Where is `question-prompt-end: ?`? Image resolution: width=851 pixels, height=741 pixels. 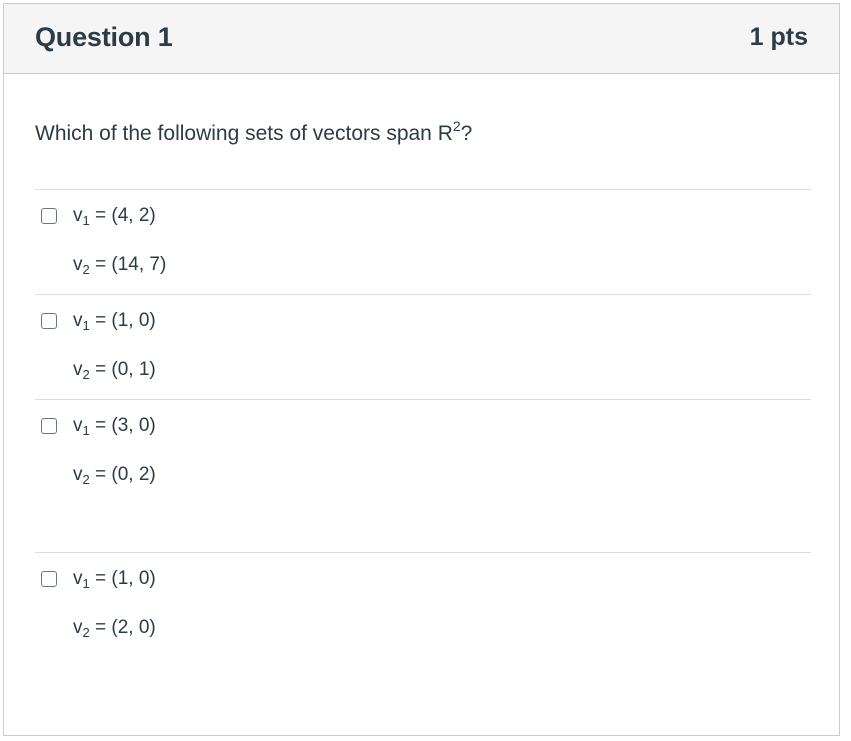 question-prompt-end: ? is located at coordinates (466, 133).